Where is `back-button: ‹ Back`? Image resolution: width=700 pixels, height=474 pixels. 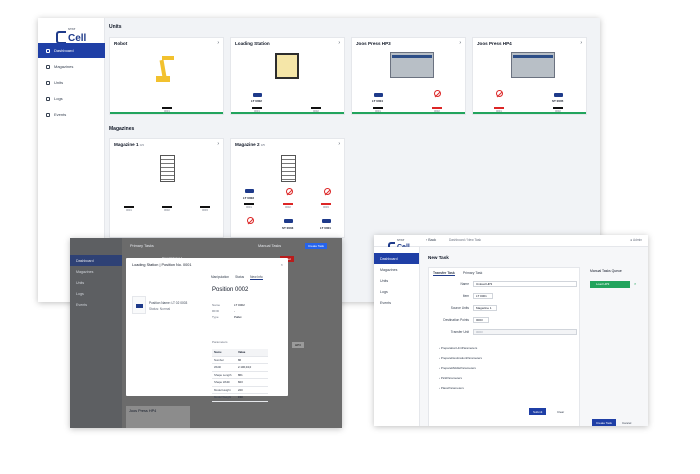 back-button: ‹ Back is located at coordinates (431, 240).